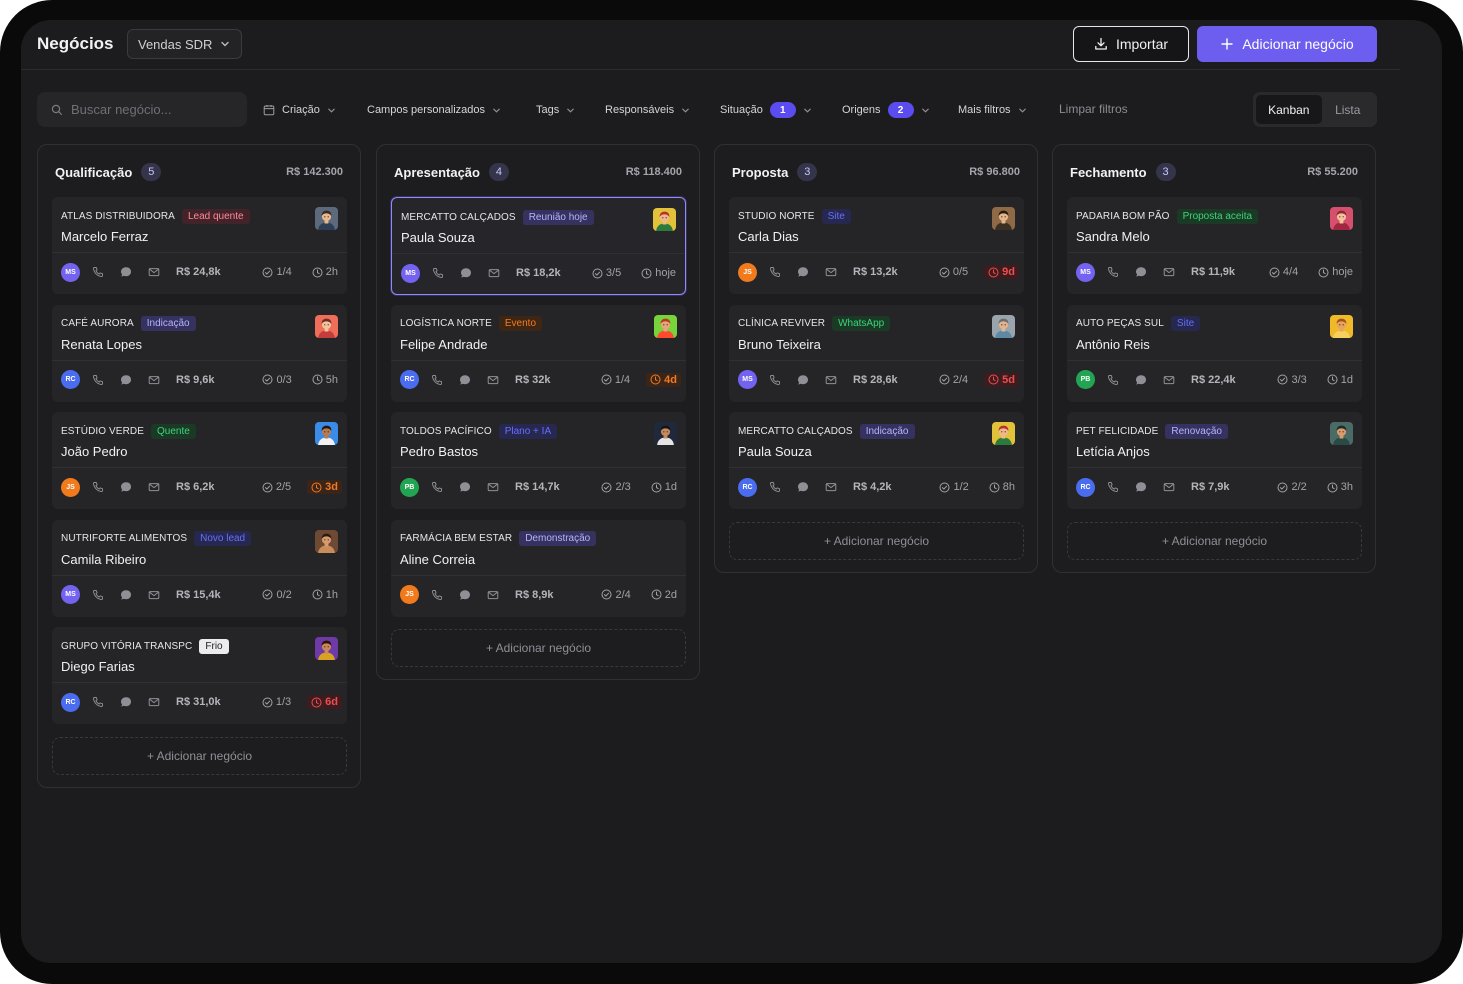  Describe the element at coordinates (538, 324) in the screenshot. I see `card-header: LOGÍSTICA NORTE Evento` at that location.